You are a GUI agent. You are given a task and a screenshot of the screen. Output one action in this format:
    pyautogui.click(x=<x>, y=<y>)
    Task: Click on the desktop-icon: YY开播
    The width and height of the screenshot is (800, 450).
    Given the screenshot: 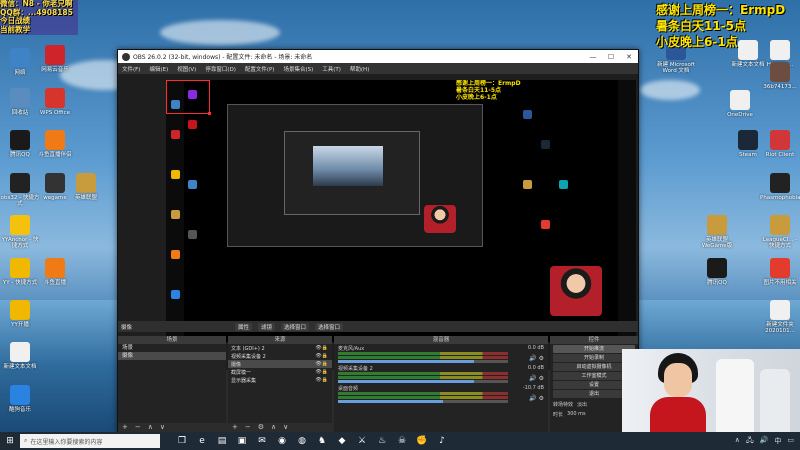 What is the action you would take?
    pyautogui.click(x=20, y=314)
    